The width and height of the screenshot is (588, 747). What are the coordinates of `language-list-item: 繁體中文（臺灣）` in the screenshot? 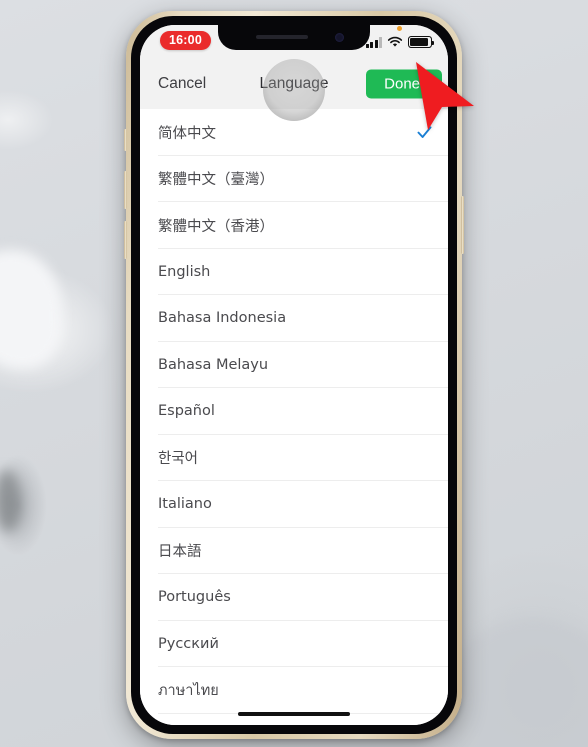 It's located at (294, 179).